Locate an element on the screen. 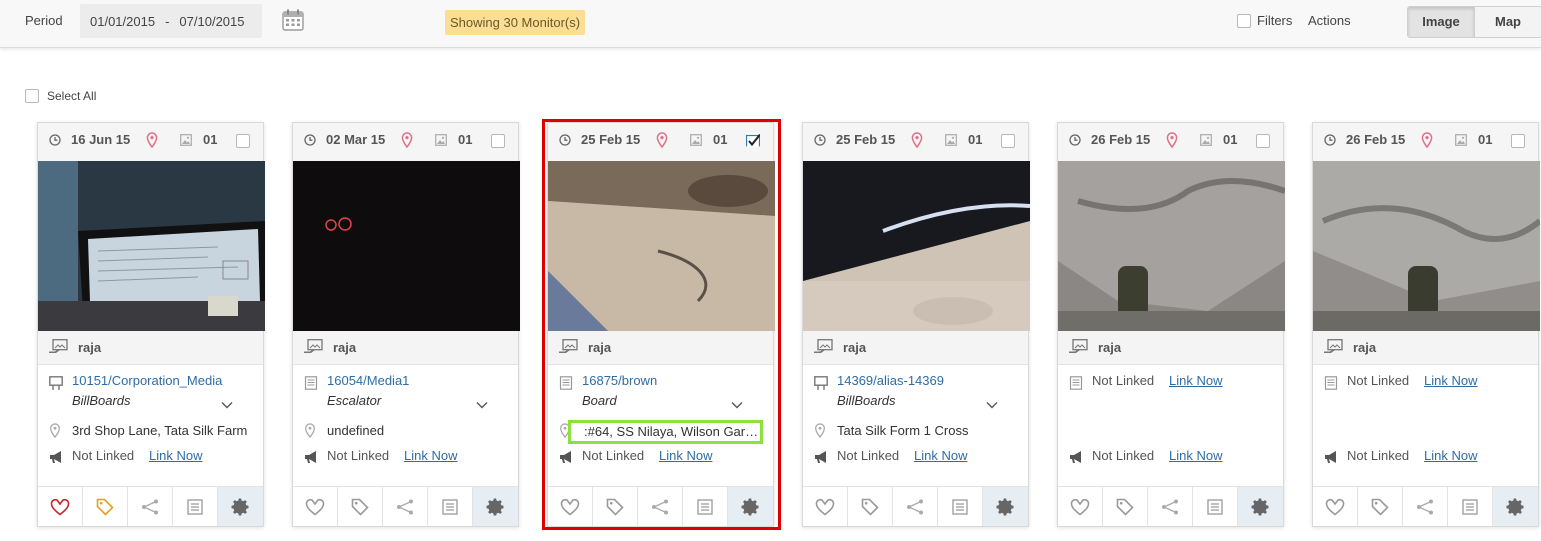 This screenshot has width=1541, height=541. date-to: 07/10/2015 is located at coordinates (211, 21).